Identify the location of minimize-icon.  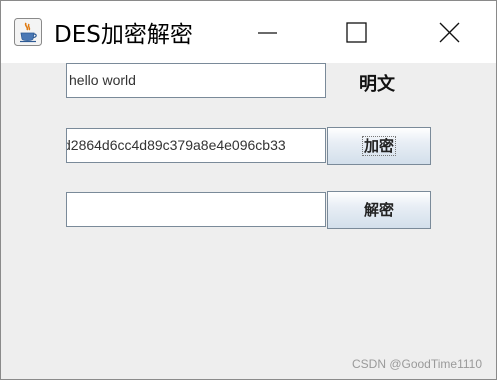
(267, 33).